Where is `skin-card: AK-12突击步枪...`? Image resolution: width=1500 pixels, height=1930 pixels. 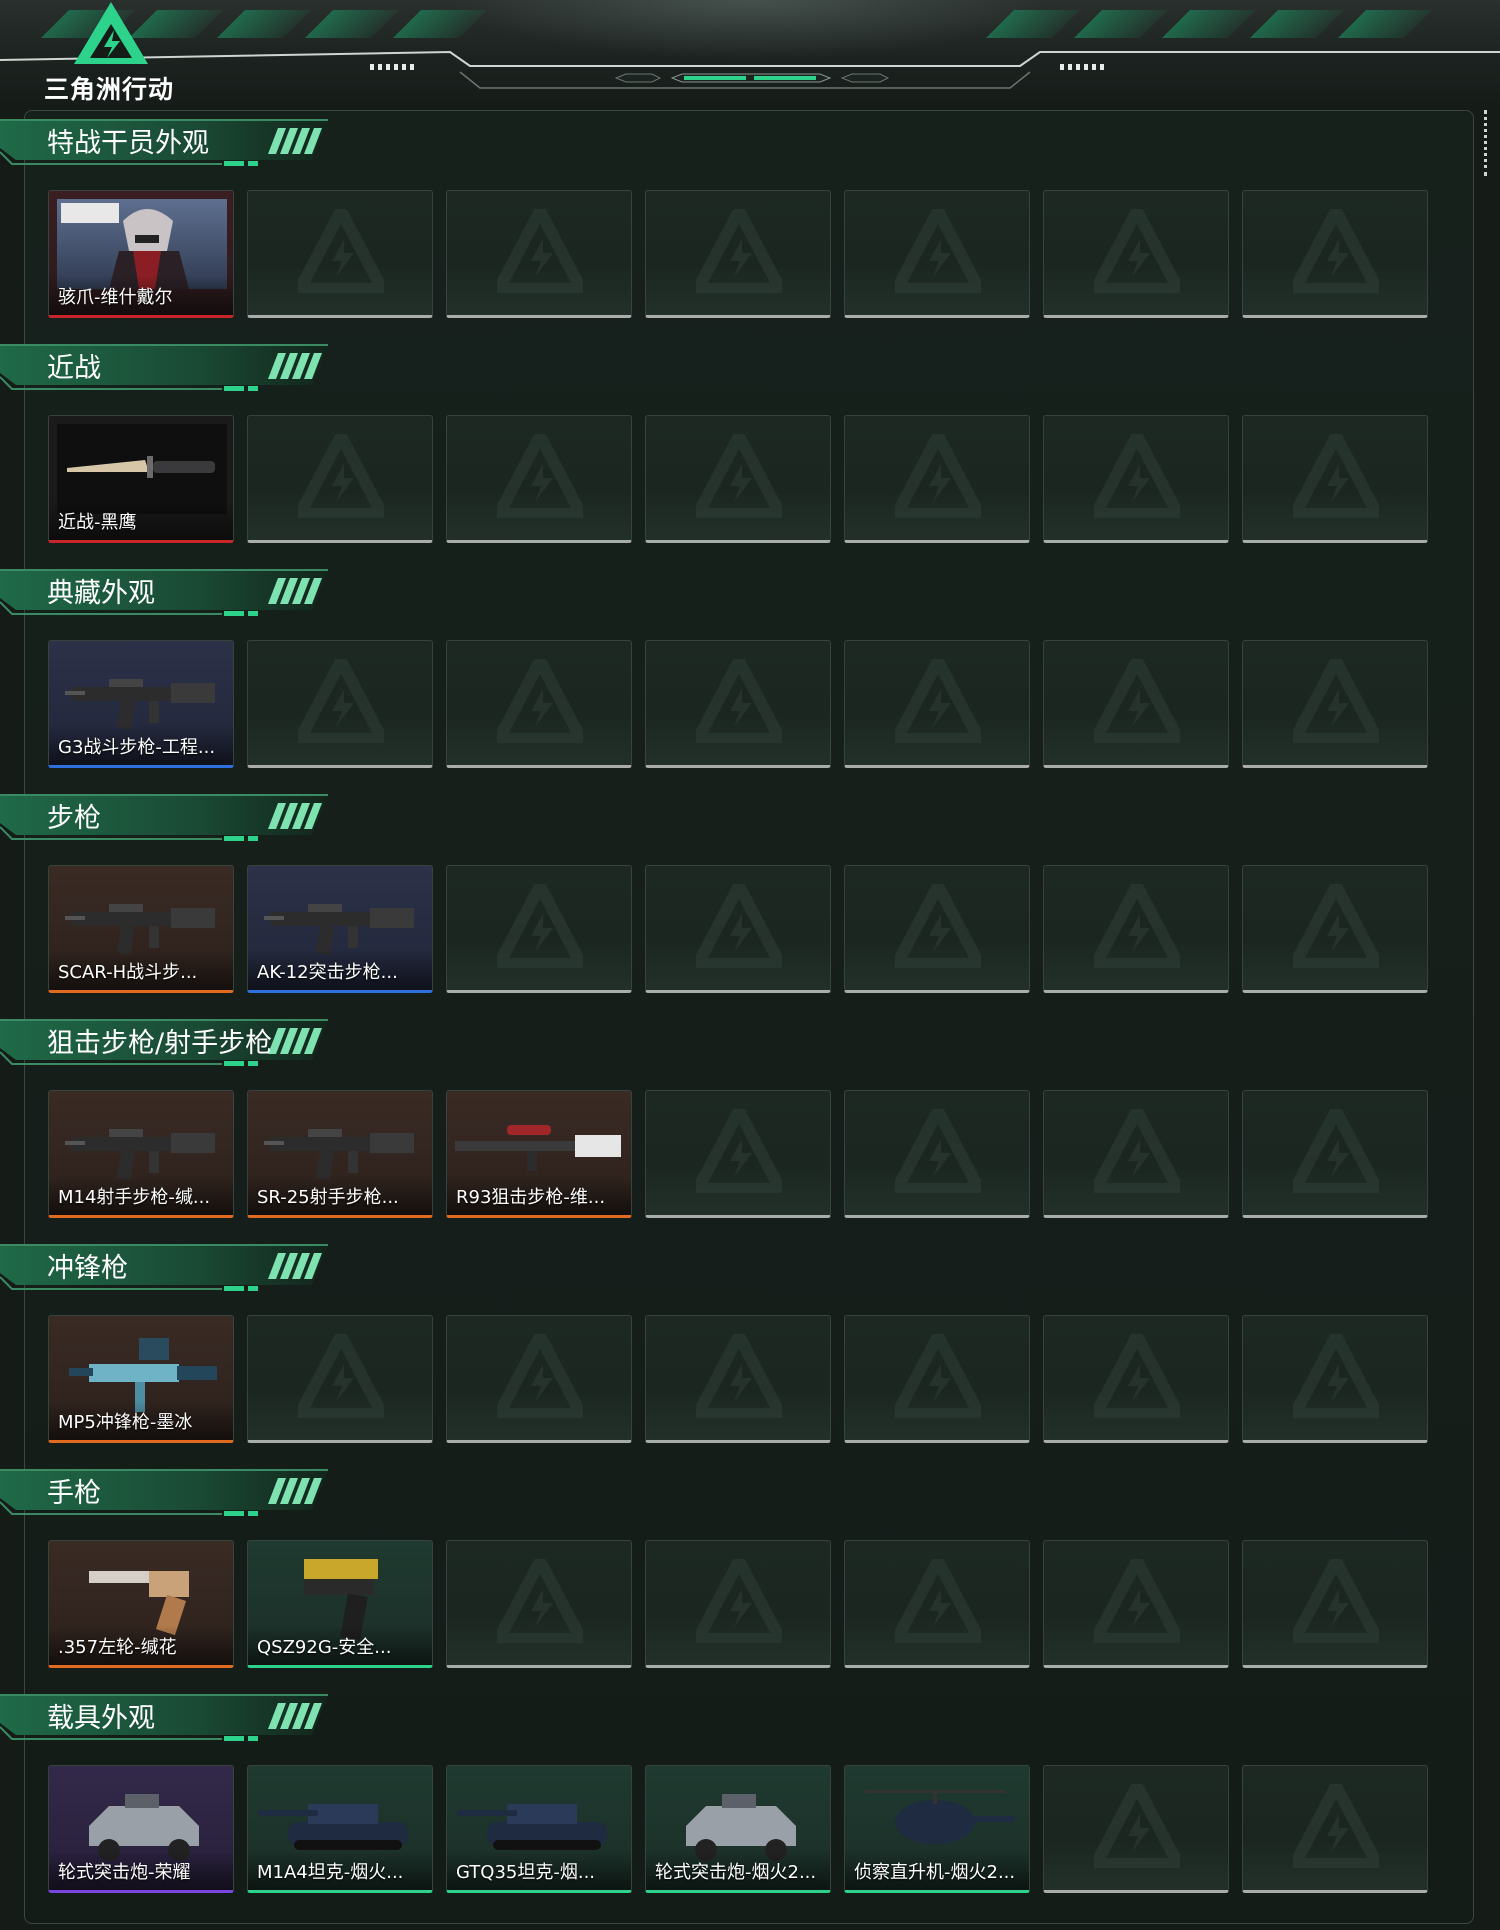
skin-card: AK-12突击步枪... is located at coordinates (340, 929).